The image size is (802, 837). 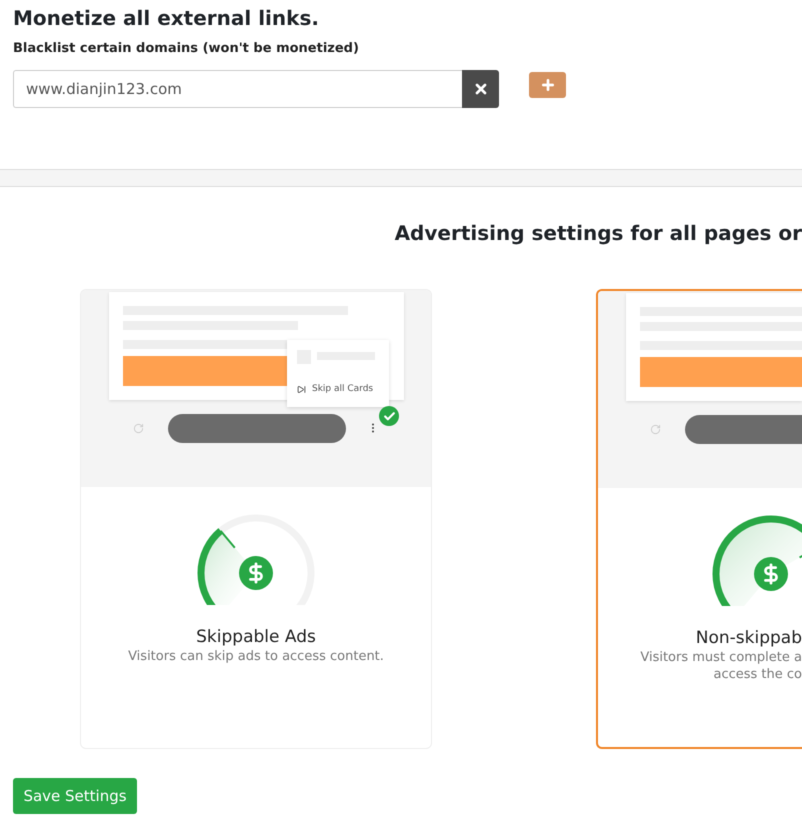 What do you see at coordinates (721, 657) in the screenshot?
I see `ad-type-description: Visitors must complete a` at bounding box center [721, 657].